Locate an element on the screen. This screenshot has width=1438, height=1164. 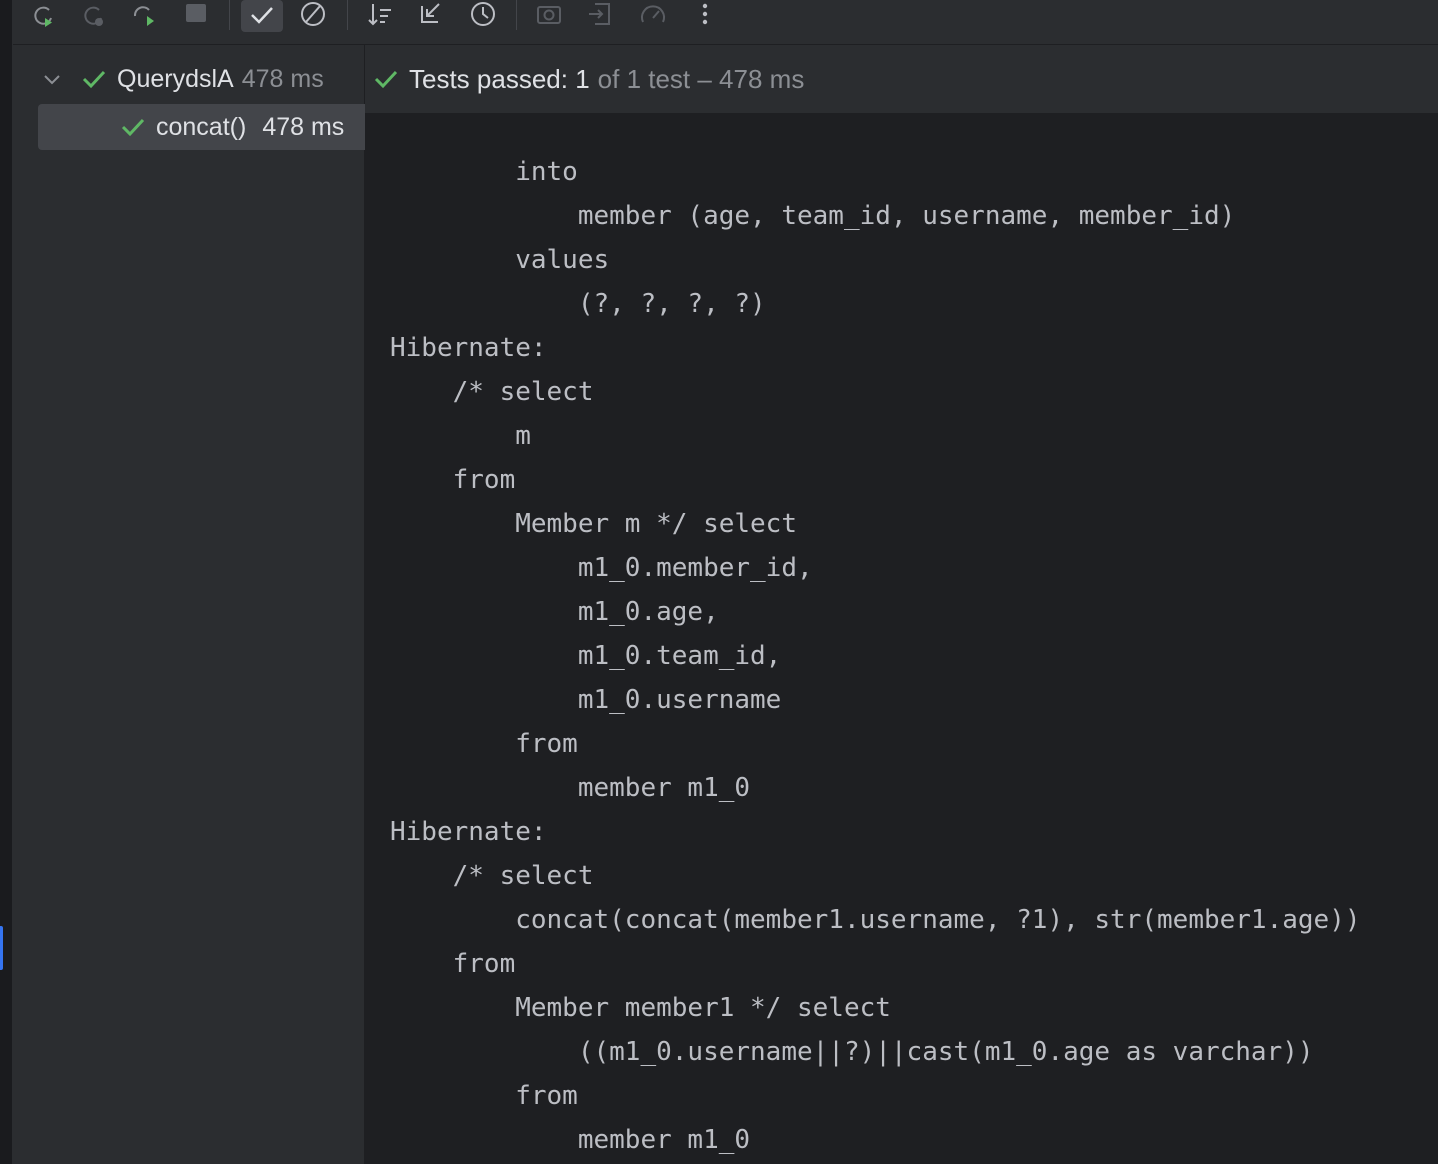
tree-child-row: concat() 478 ms is located at coordinates (211, 127).